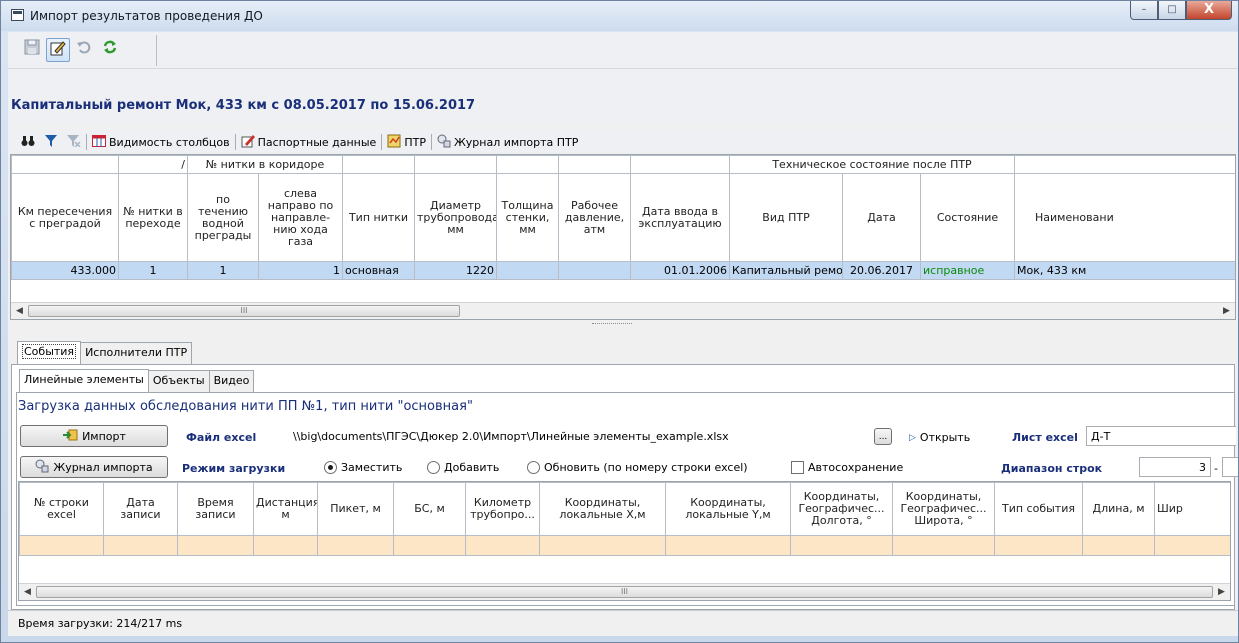 This screenshot has height=643, width=1239. Describe the element at coordinates (223, 217) in the screenshot. I see `col-header-by-flow: по течению водной преграды` at that location.